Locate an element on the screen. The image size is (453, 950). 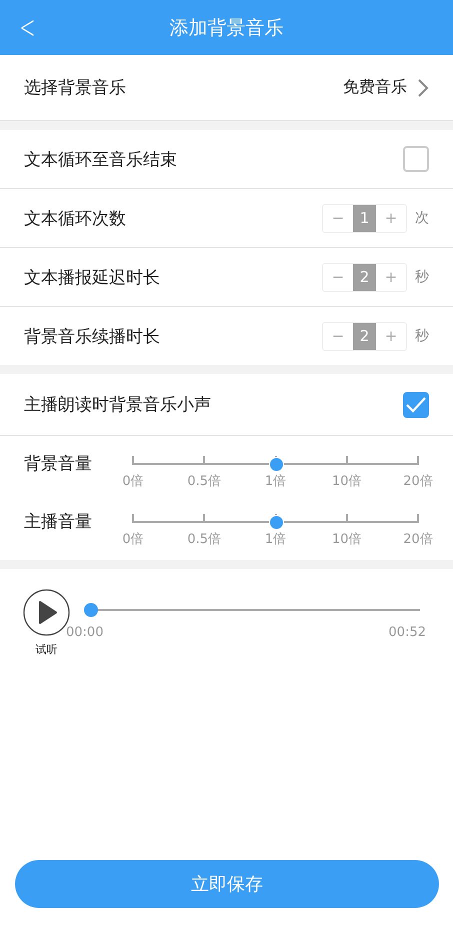
page-title: 添加背景音乐 is located at coordinates (227, 28).